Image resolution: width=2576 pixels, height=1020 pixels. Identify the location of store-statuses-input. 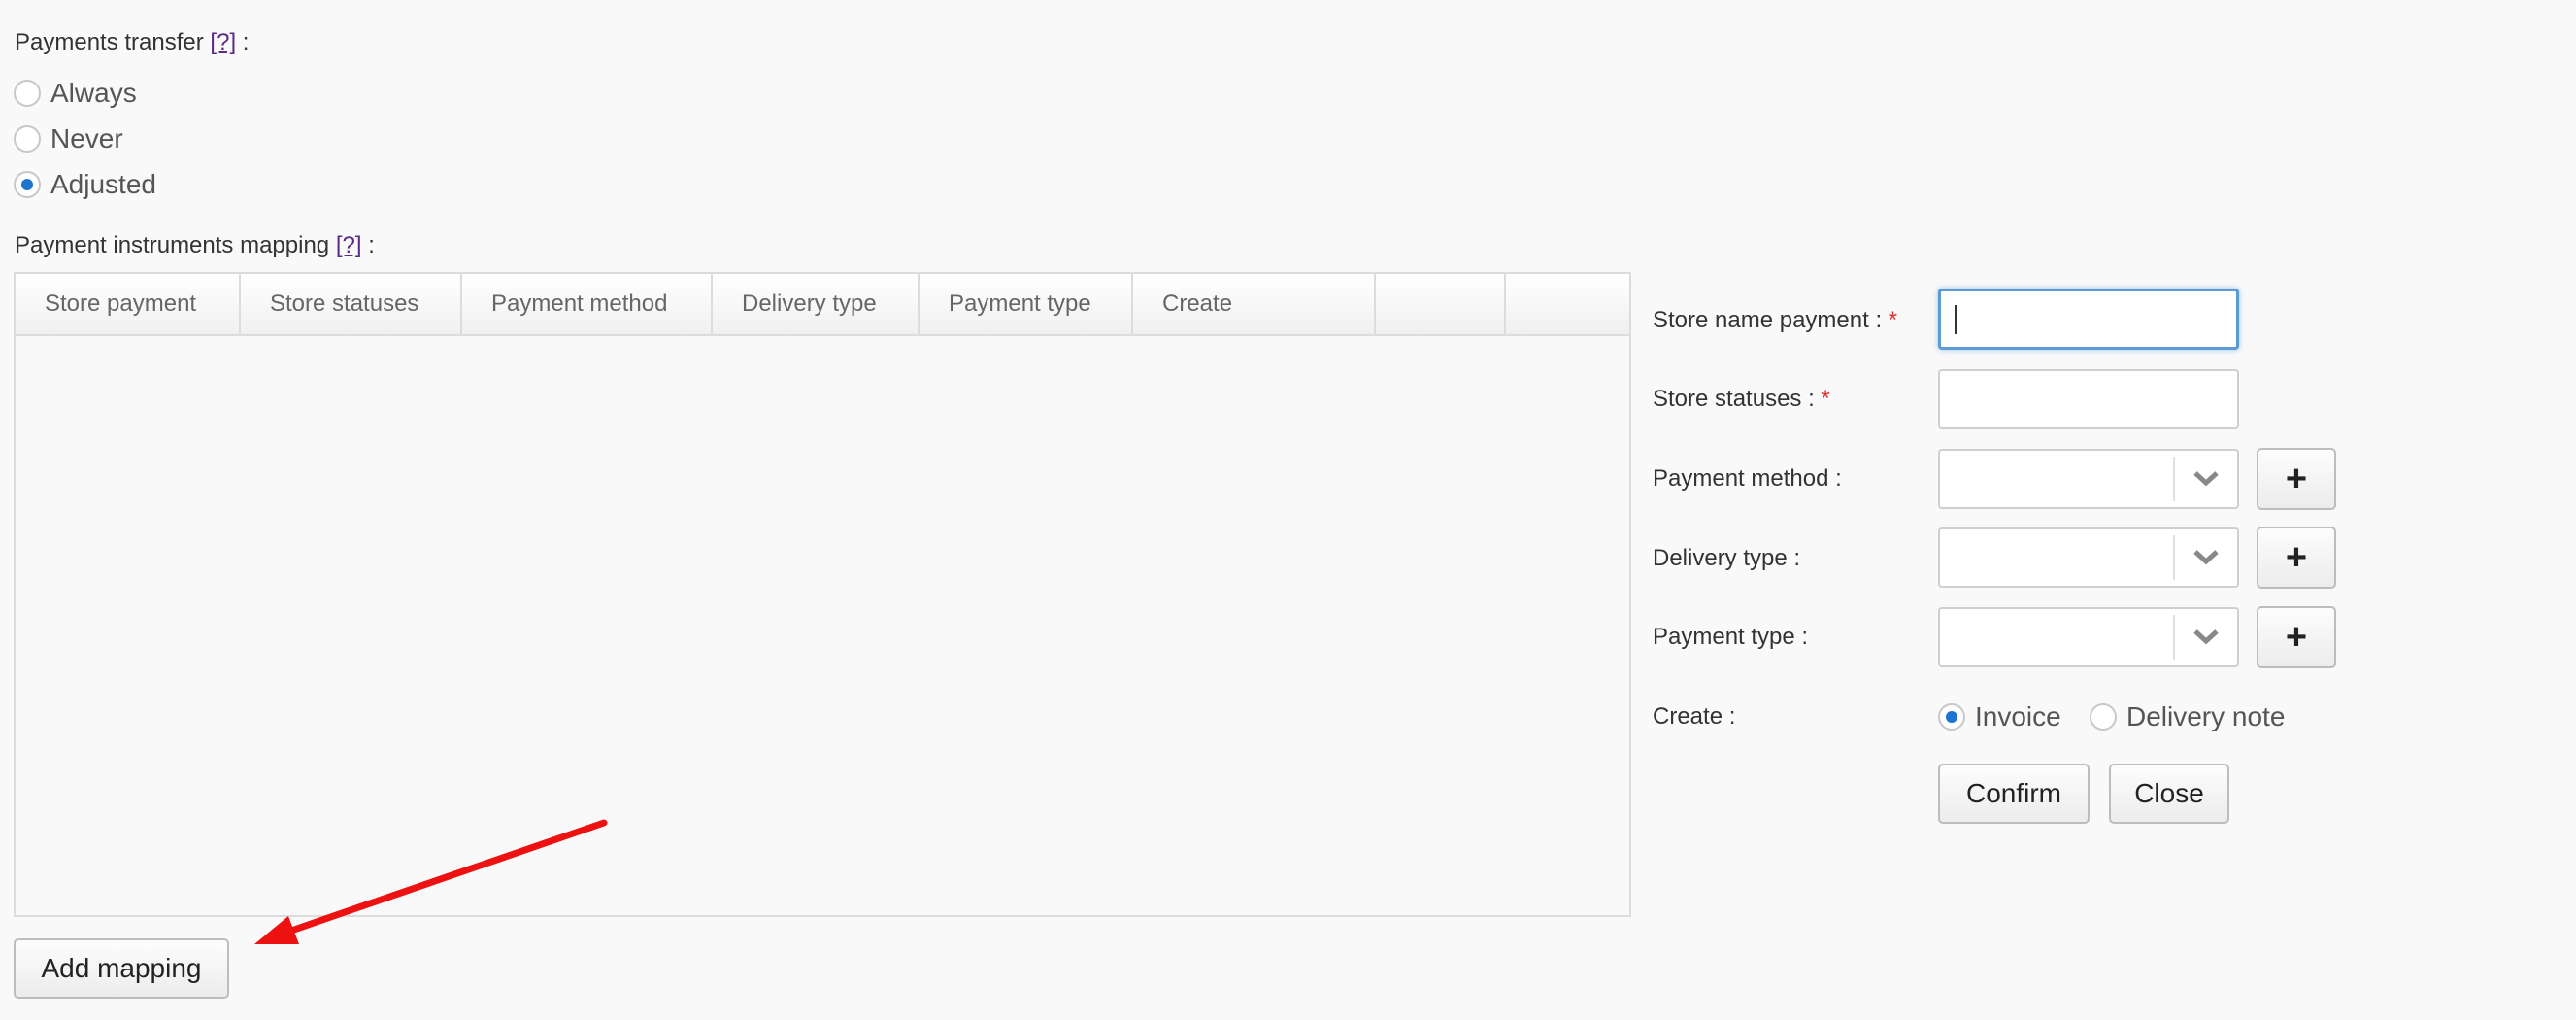
(2089, 399).